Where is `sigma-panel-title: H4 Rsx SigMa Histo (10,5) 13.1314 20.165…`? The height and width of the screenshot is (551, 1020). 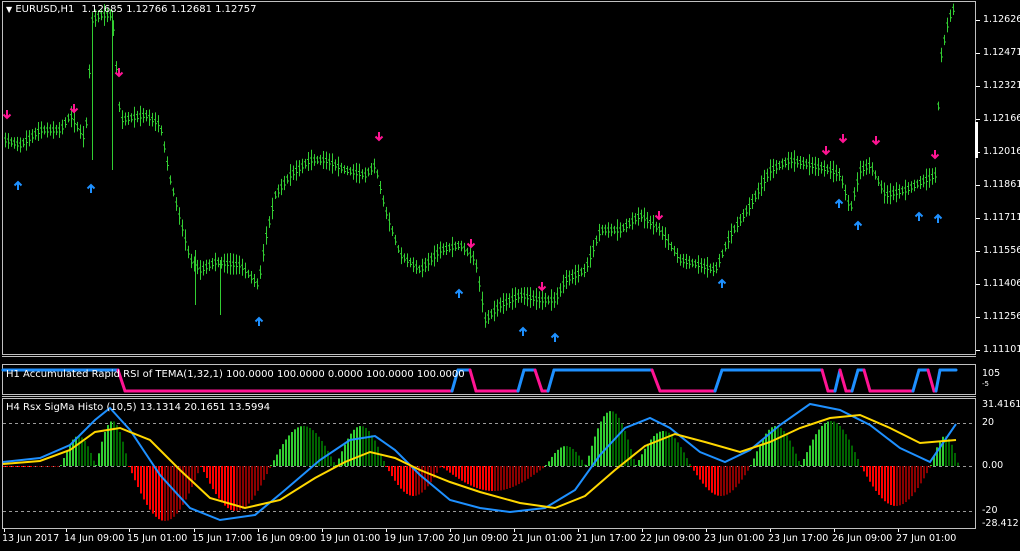
sigma-panel-title: H4 Rsx SigMa Histo (10,5) 13.1314 20.165… is located at coordinates (138, 407).